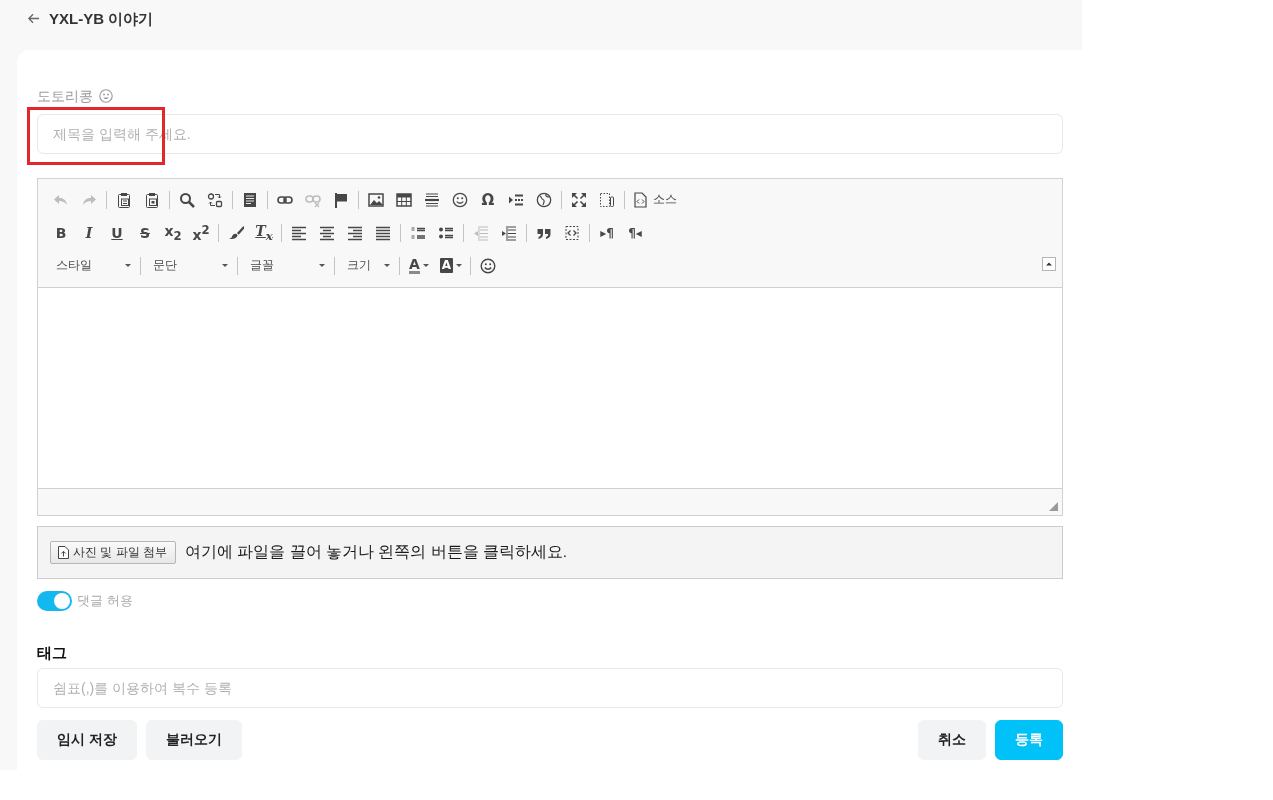  I want to click on align-left-icon, so click(299, 232).